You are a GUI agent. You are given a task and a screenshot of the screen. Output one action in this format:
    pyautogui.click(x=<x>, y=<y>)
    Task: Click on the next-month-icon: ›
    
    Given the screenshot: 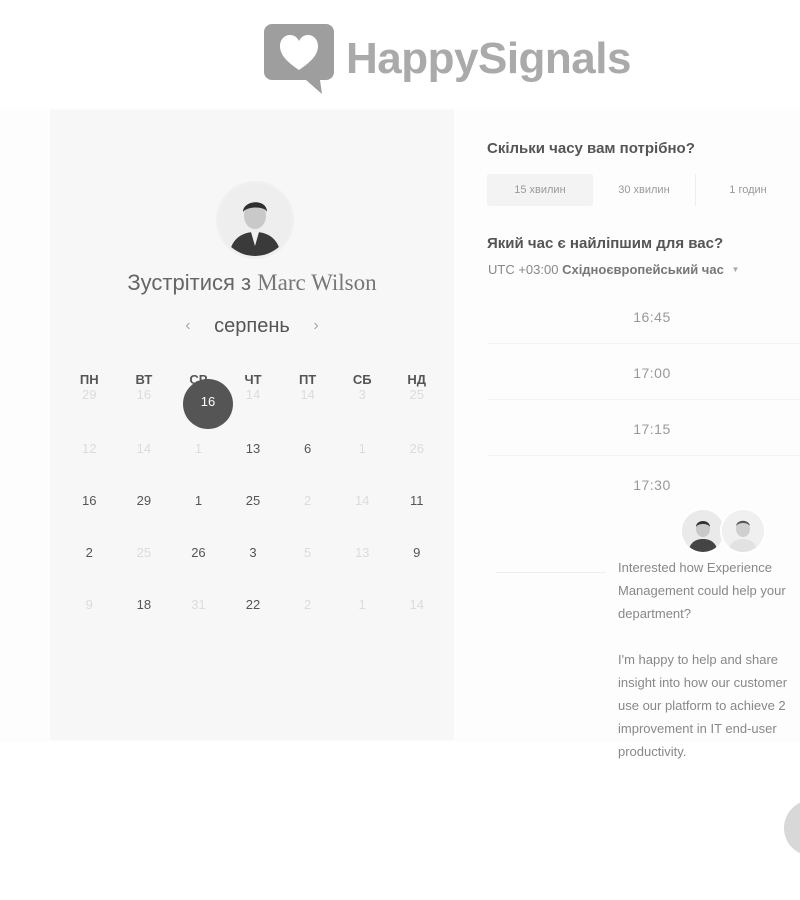 What is the action you would take?
    pyautogui.click(x=315, y=326)
    